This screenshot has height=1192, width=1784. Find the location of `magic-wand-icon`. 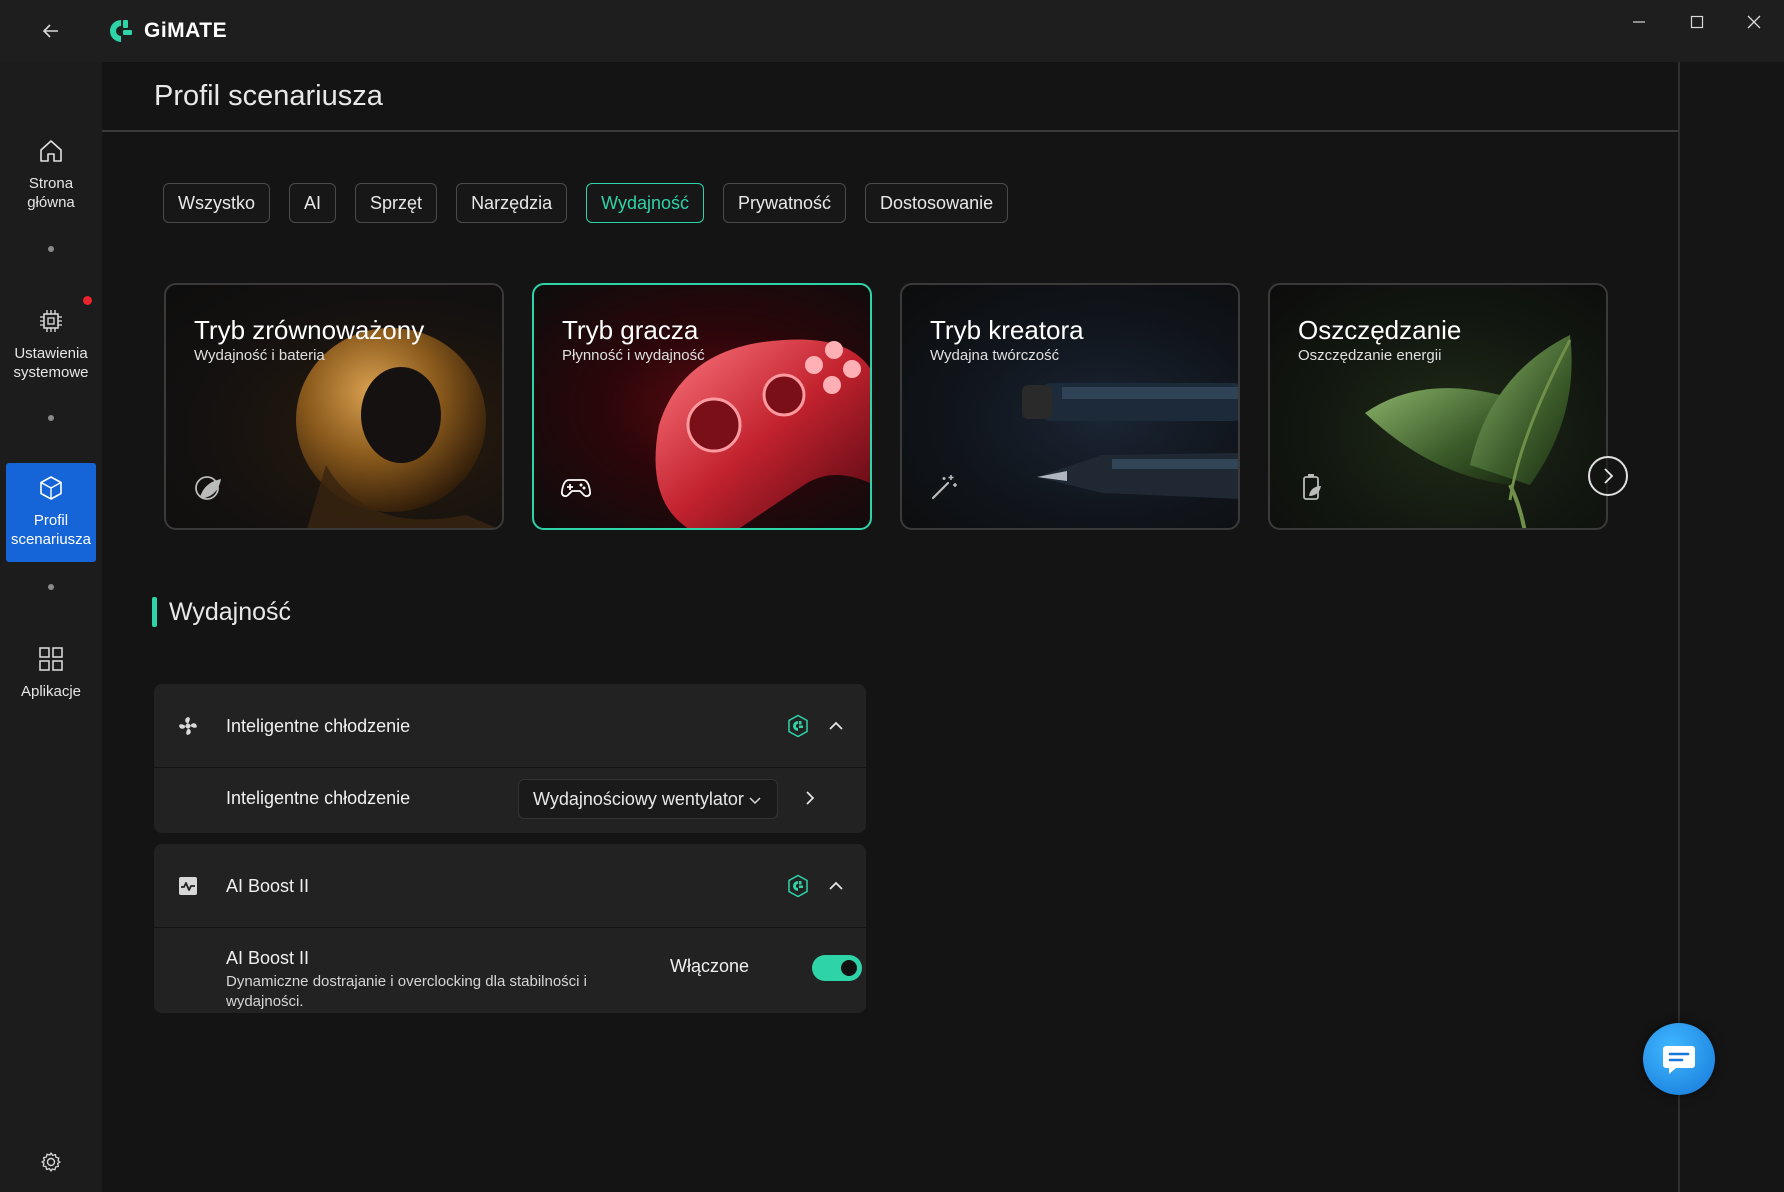

magic-wand-icon is located at coordinates (944, 487).